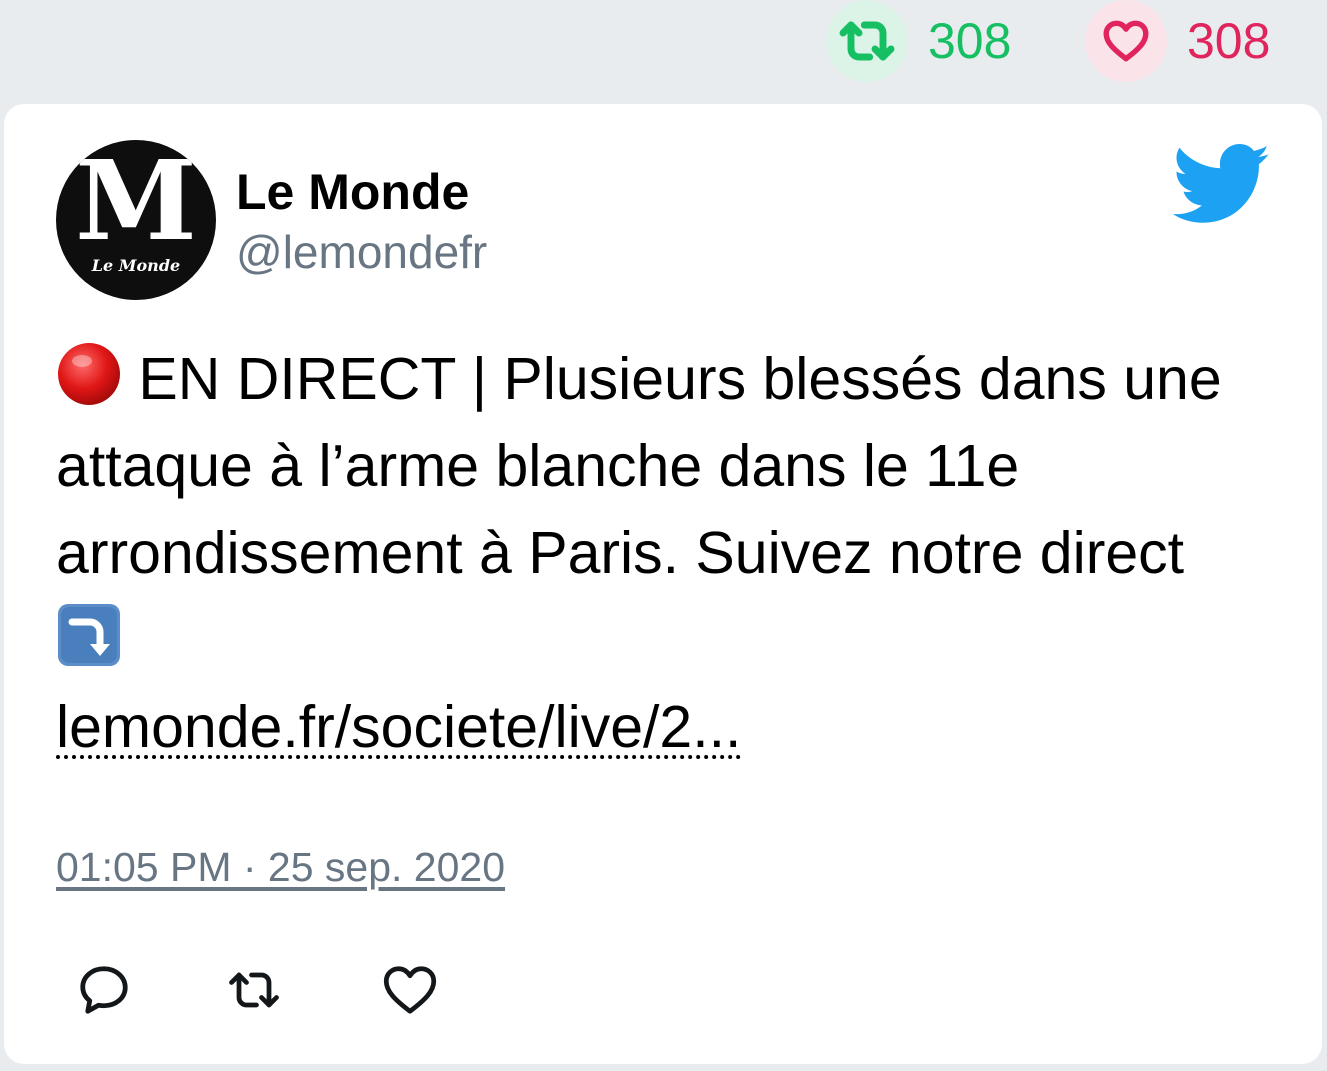  I want to click on avatar: M Le Monde, so click(136, 220).